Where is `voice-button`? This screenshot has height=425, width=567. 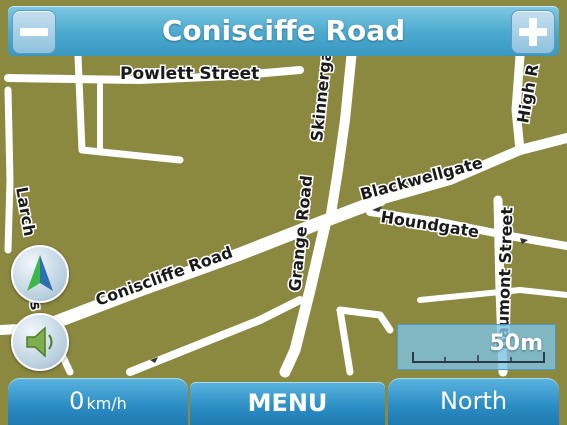 voice-button is located at coordinates (40, 342).